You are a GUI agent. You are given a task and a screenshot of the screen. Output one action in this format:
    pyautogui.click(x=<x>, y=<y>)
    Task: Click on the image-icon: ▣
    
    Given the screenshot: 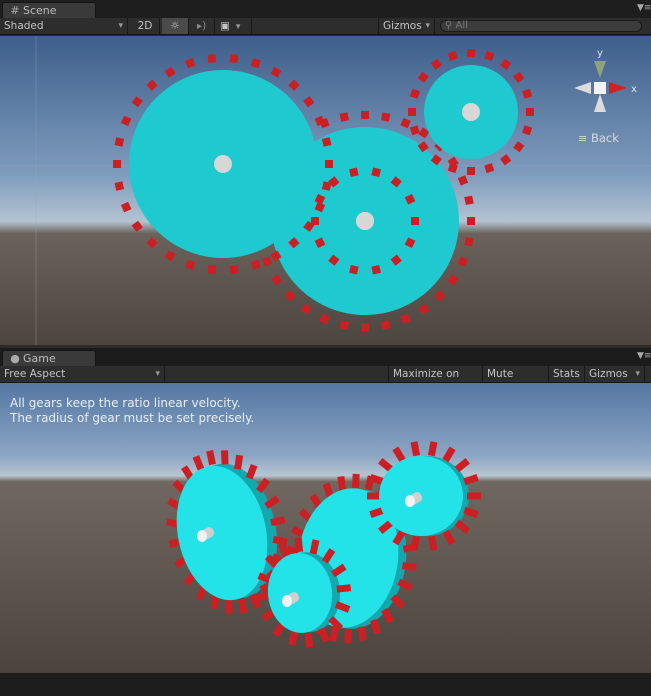 What is the action you would take?
    pyautogui.click(x=225, y=26)
    